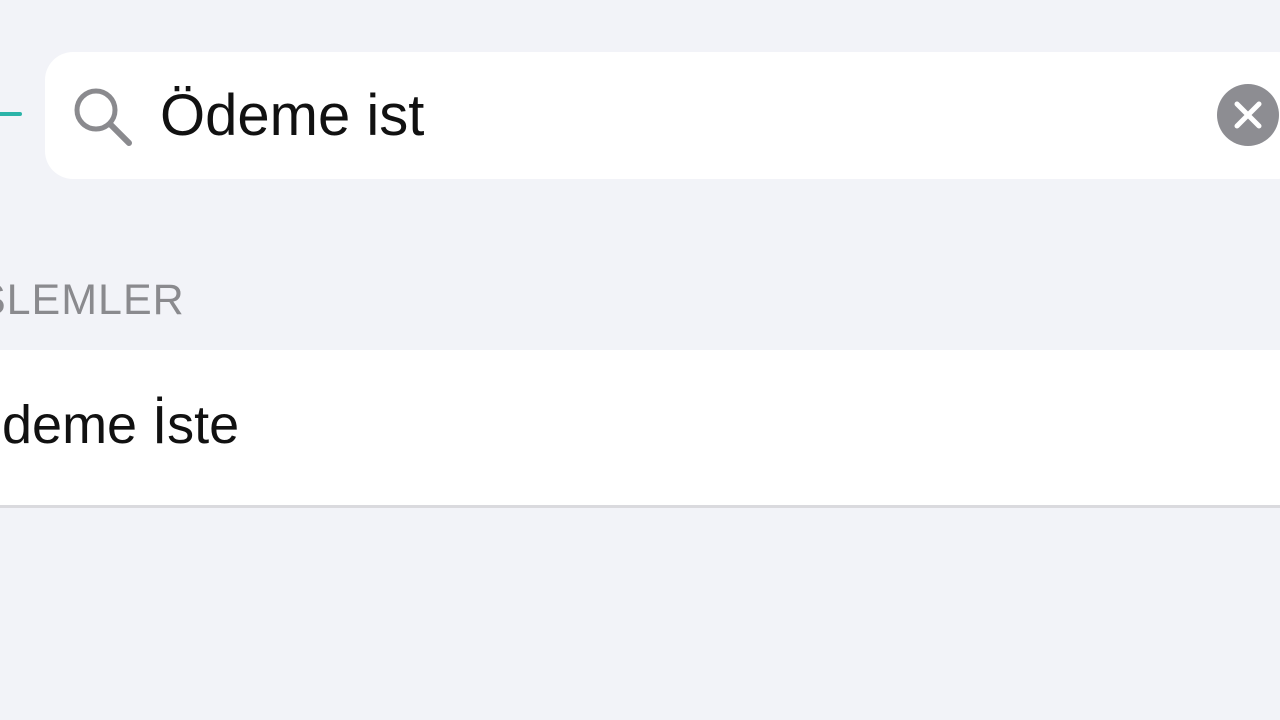 The height and width of the screenshot is (720, 1280). I want to click on section-header: İŞLEMLER, so click(92, 300).